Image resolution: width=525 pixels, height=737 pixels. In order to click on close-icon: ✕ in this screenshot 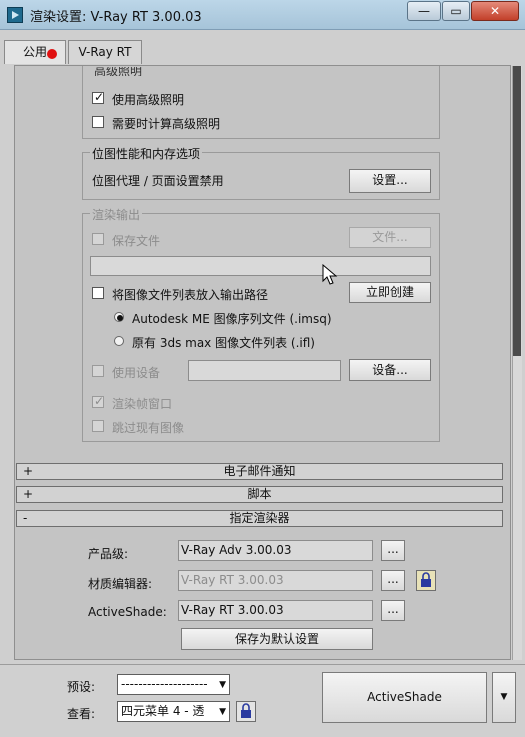, I will do `click(495, 11)`.